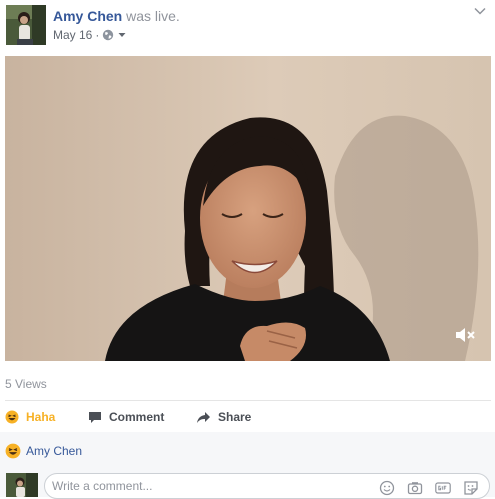  I want to click on commenter-avatar, so click(22, 485).